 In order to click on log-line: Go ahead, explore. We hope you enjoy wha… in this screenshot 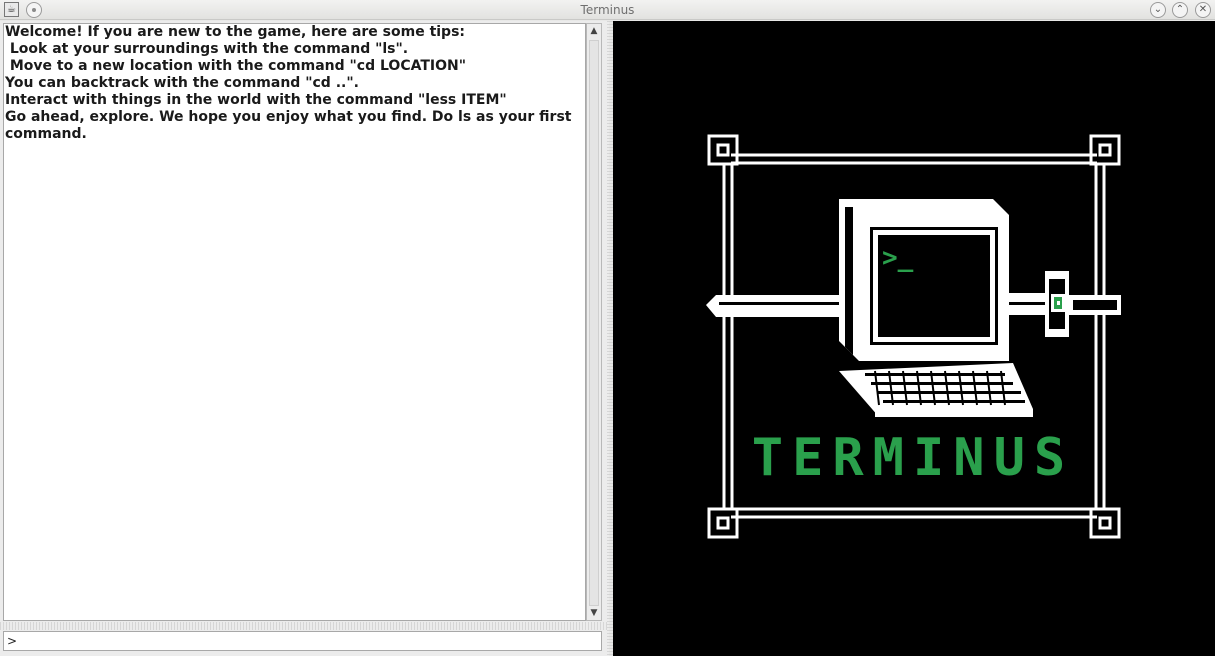, I will do `click(288, 117)`.